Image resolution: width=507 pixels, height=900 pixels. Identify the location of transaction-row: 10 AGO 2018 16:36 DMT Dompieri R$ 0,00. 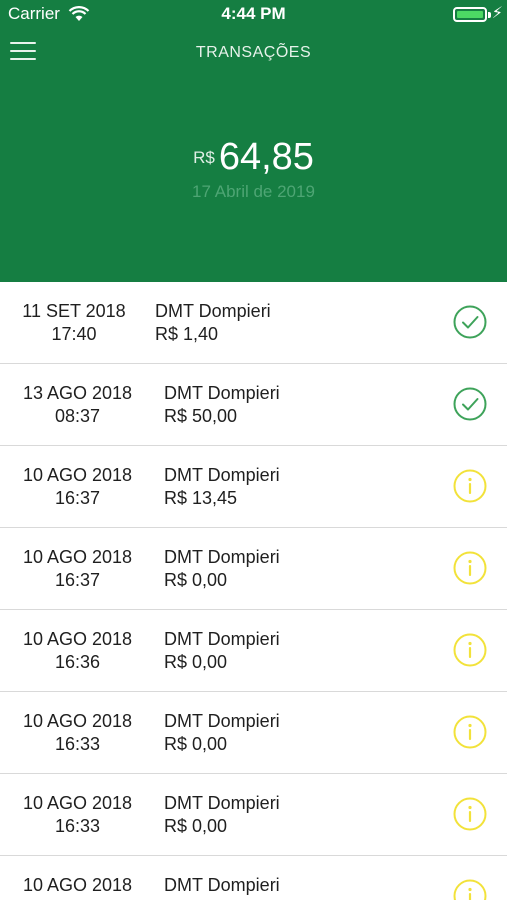
(253, 651).